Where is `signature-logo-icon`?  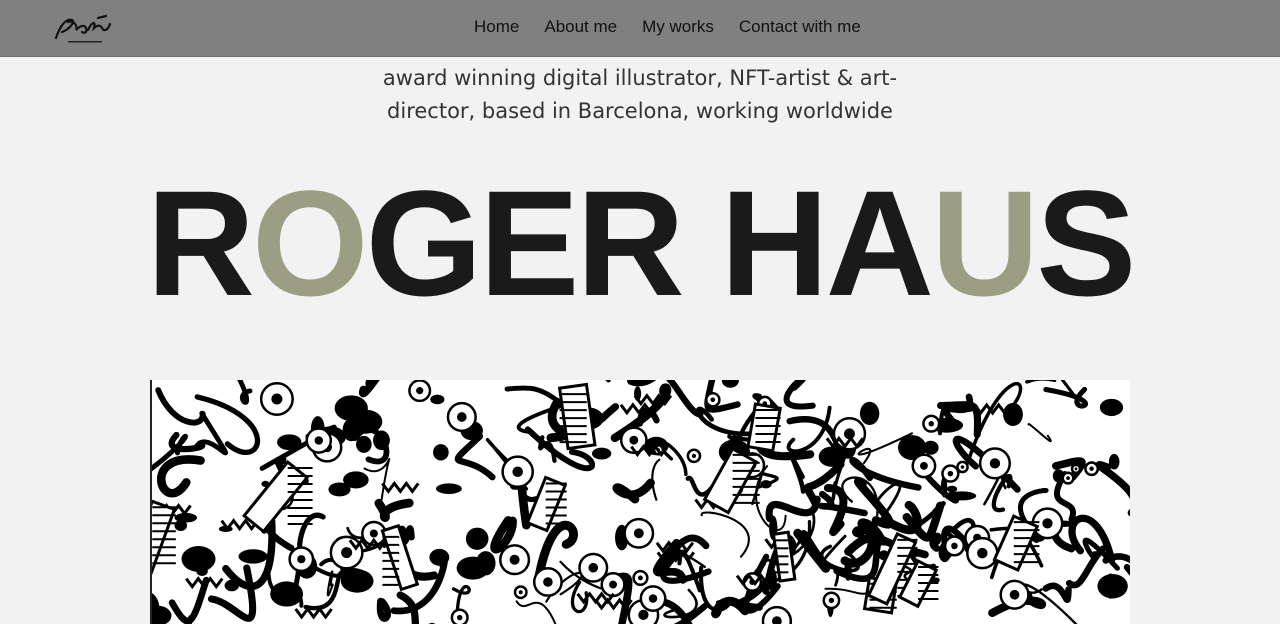
signature-logo-icon is located at coordinates (82, 27).